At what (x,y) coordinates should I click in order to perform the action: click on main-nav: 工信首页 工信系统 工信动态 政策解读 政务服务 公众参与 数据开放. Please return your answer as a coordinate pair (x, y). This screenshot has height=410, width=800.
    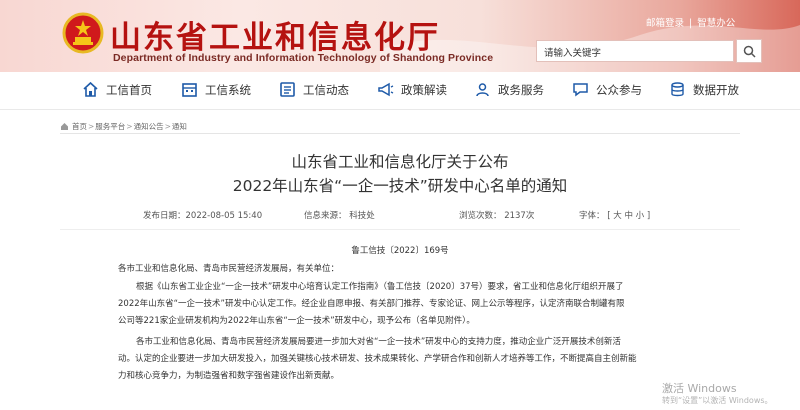
    Looking at the image, I should click on (400, 91).